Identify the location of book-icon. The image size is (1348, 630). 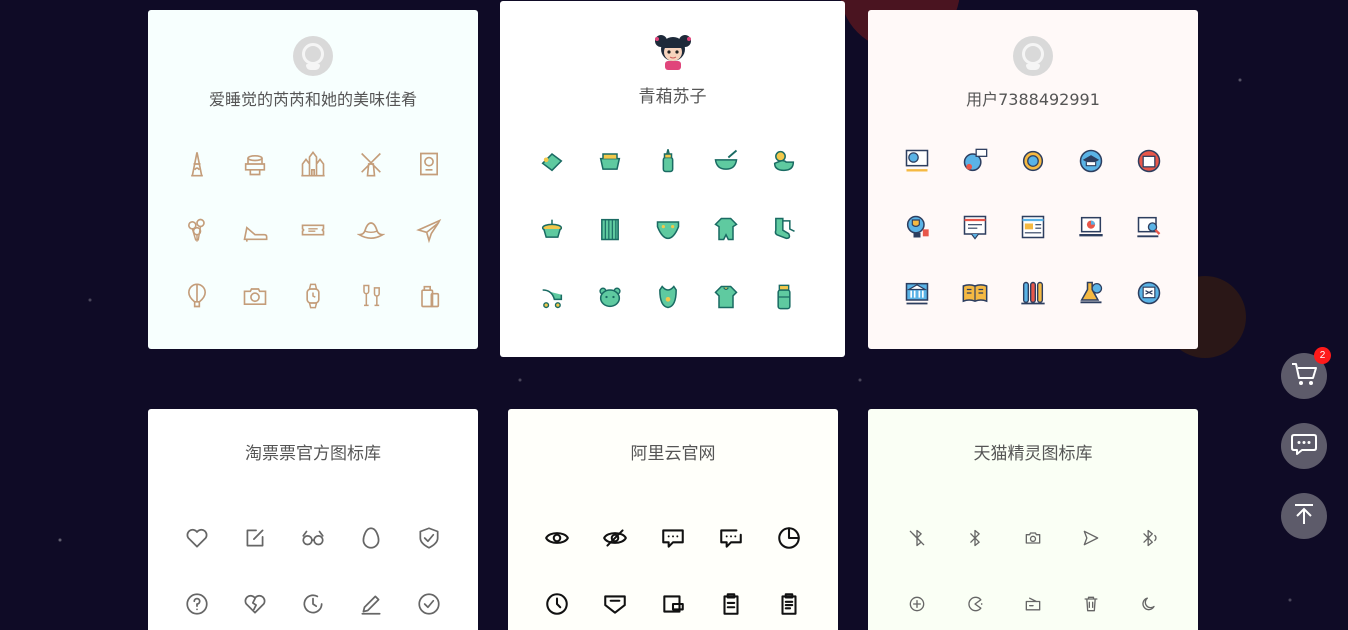
(1149, 161).